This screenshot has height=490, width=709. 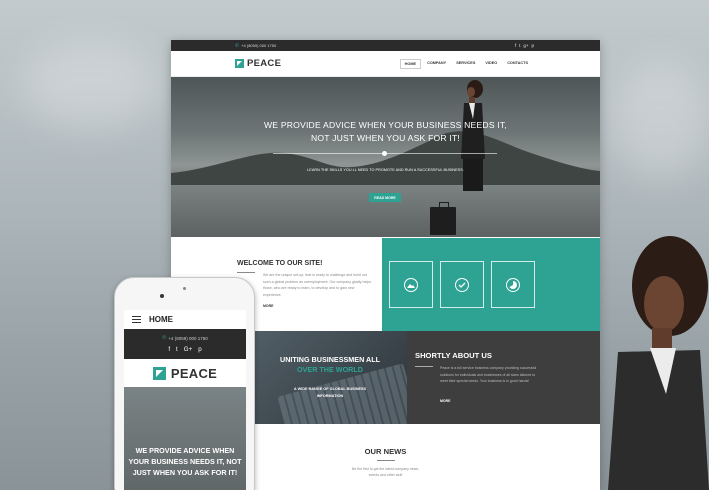 I want to click on welcome-title: WELCOME TO OUR SITE!, so click(x=280, y=263).